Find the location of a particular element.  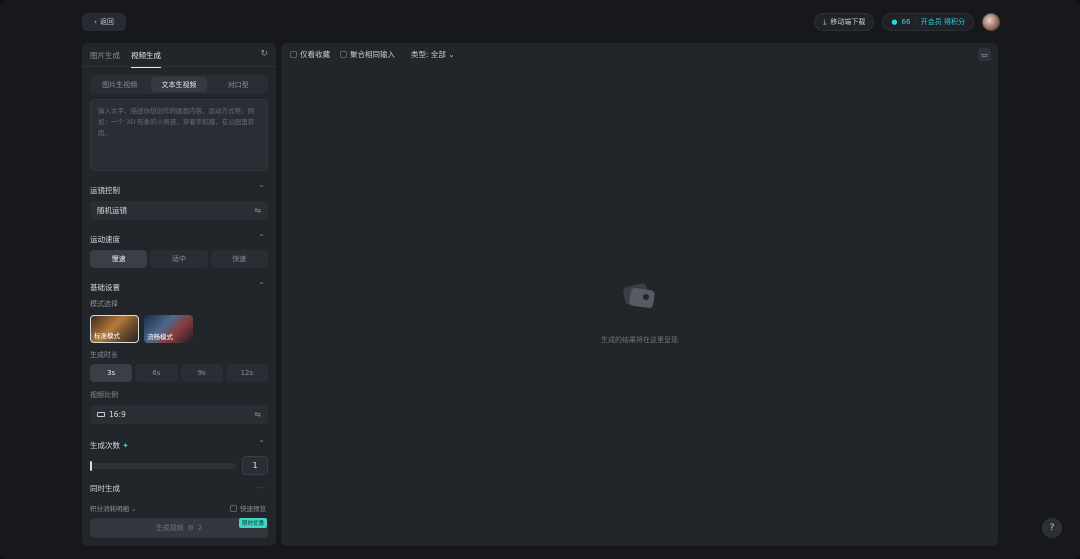

credits-count: 66 is located at coordinates (906, 22).